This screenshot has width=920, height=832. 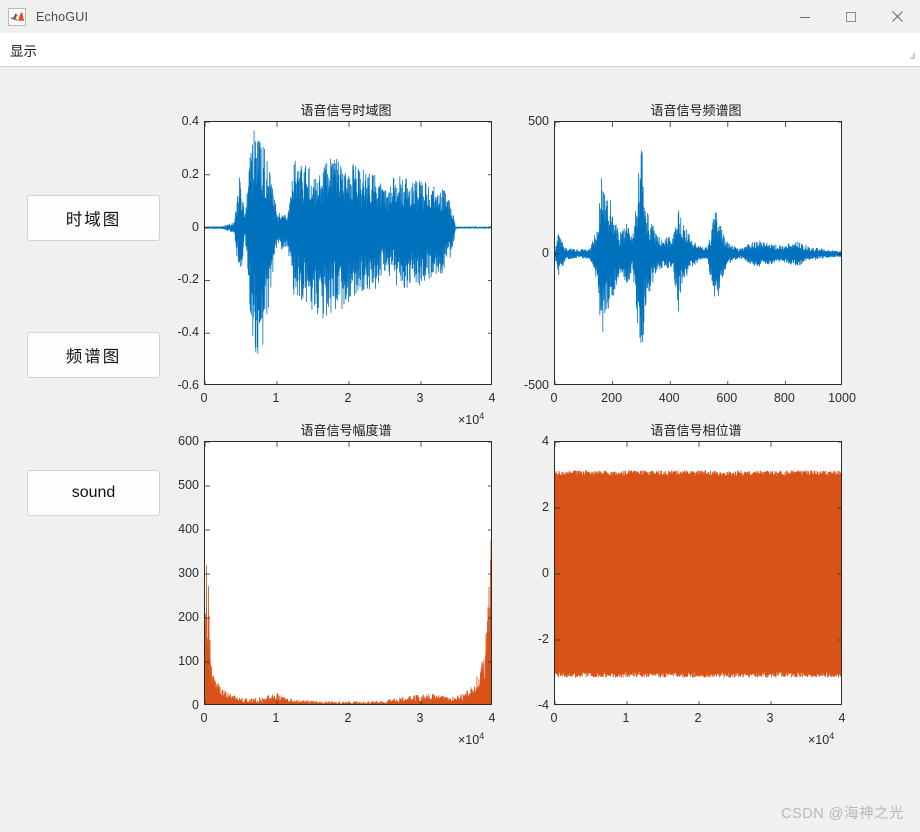 I want to click on phase-spectrum-plot-x-exponent: ×104, so click(x=821, y=739).